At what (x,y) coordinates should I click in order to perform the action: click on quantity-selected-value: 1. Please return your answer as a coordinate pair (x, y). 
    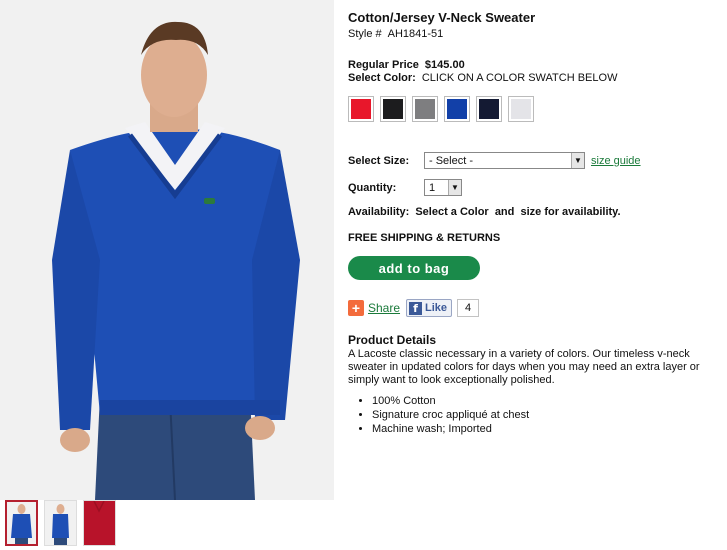
    Looking at the image, I should click on (432, 188).